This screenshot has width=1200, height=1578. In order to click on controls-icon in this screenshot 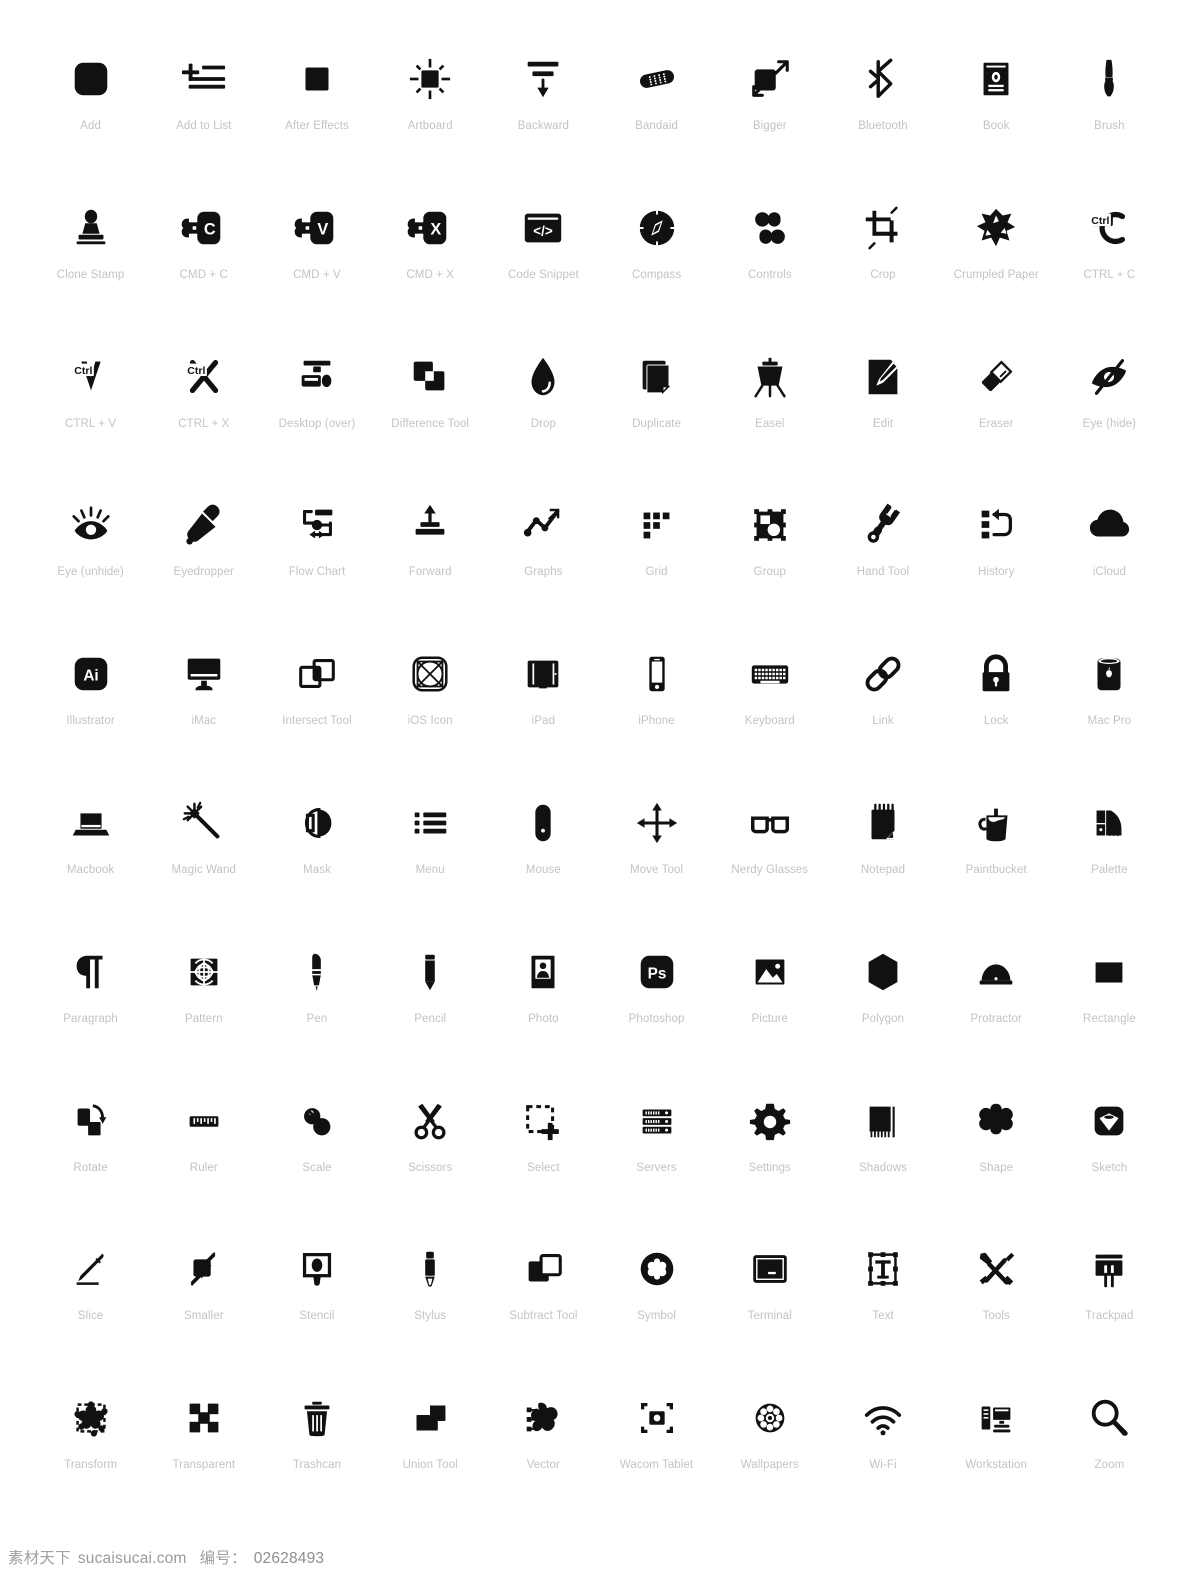, I will do `click(770, 228)`.